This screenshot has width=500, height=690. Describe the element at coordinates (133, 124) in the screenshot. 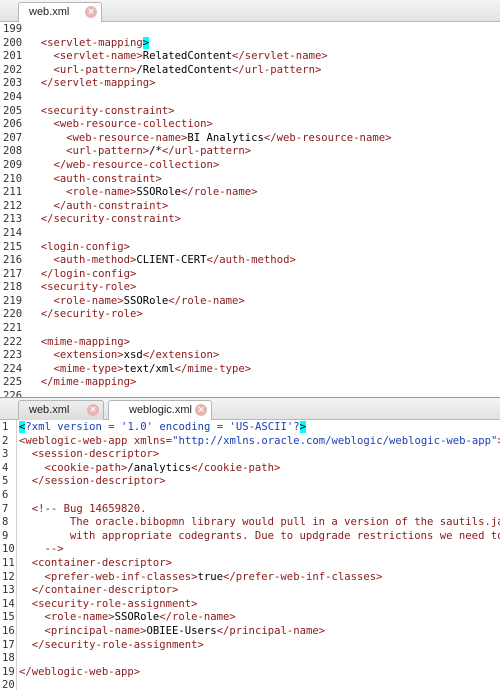

I see `code-token: <web-resource-collection>` at that location.